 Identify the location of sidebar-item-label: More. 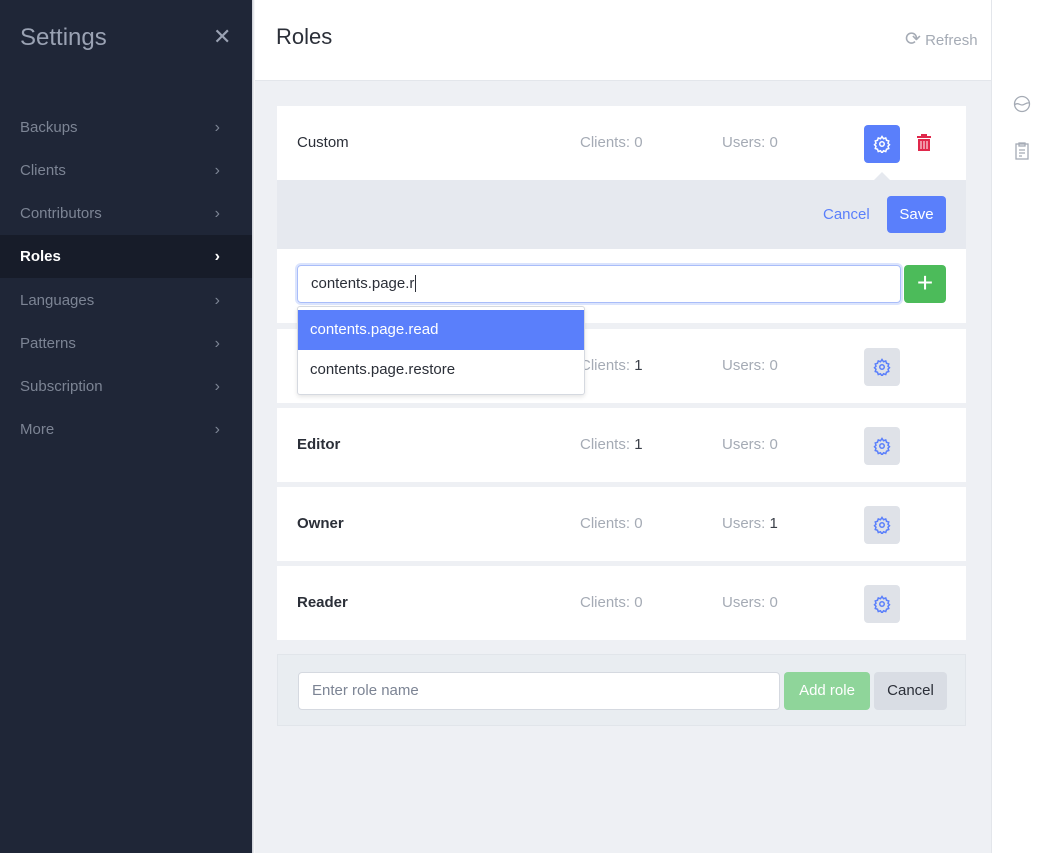
(37, 429).